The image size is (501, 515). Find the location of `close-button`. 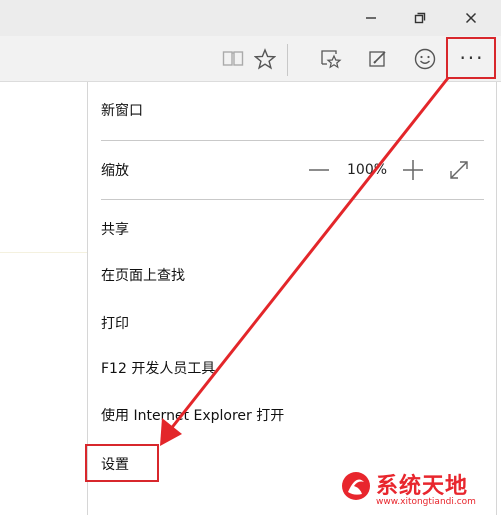

close-button is located at coordinates (471, 18).